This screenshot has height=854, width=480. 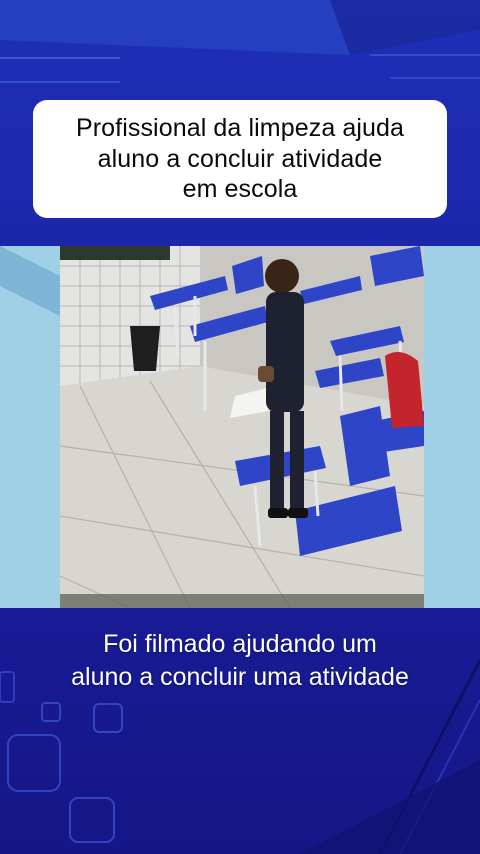 What do you see at coordinates (240, 676) in the screenshot?
I see `caption-line: aluno a concluir uma atividade` at bounding box center [240, 676].